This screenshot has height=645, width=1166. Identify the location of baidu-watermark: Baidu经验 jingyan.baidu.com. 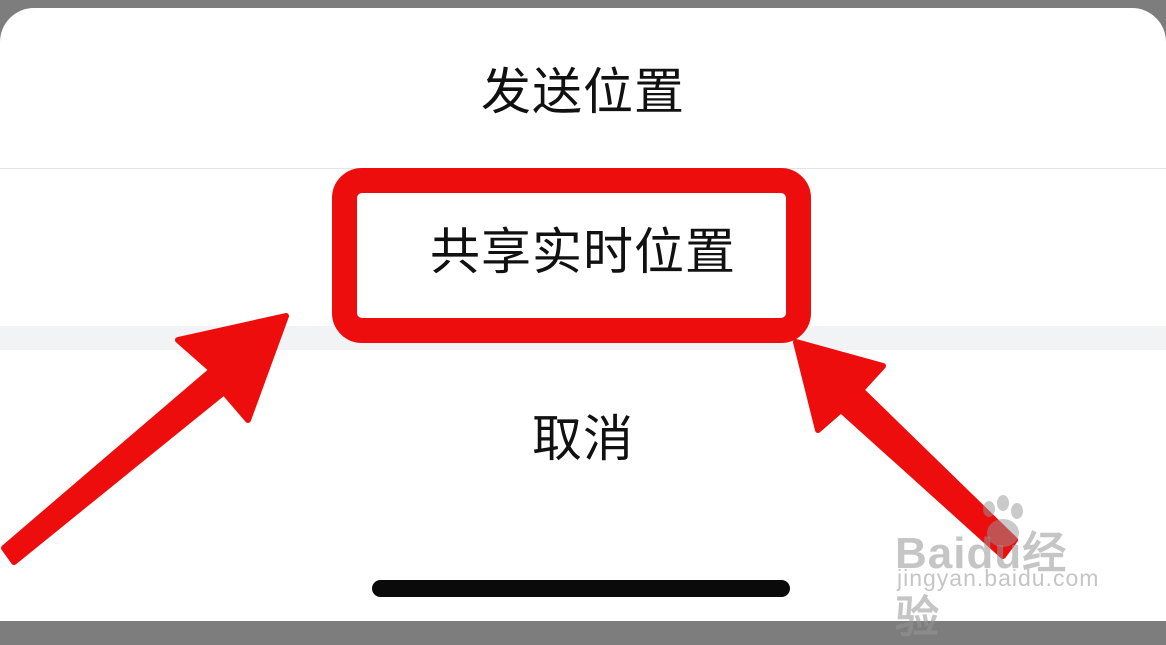
(1002, 568).